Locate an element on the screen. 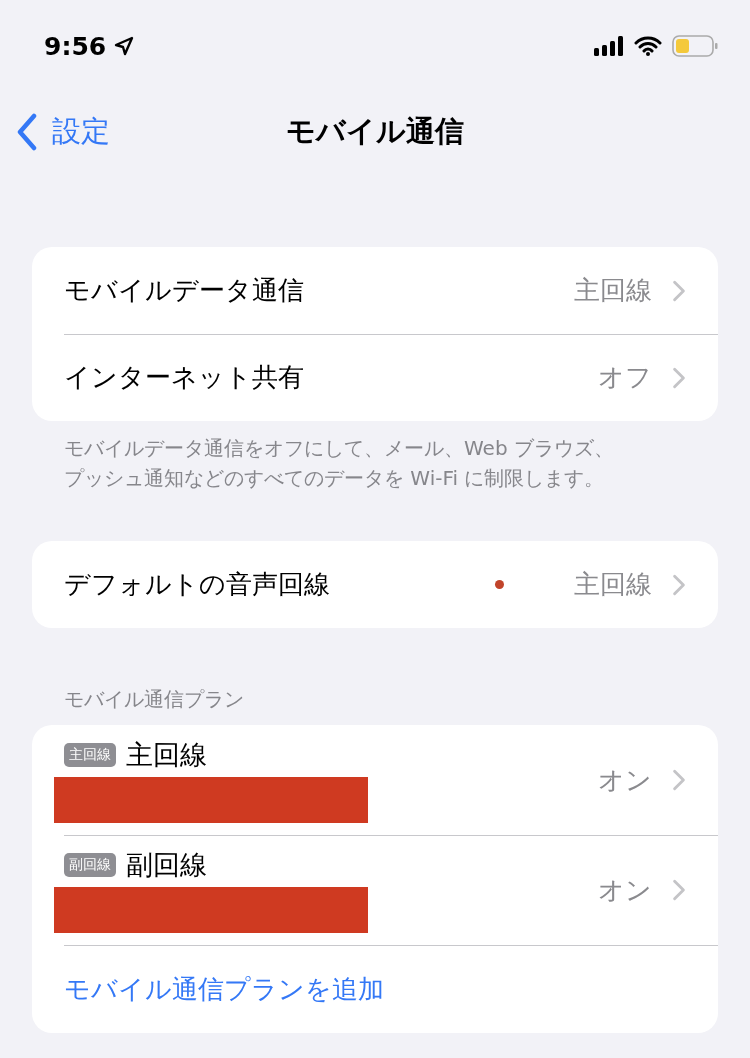 This screenshot has height=1058, width=750. nav-title: モバイル通信 is located at coordinates (375, 131).